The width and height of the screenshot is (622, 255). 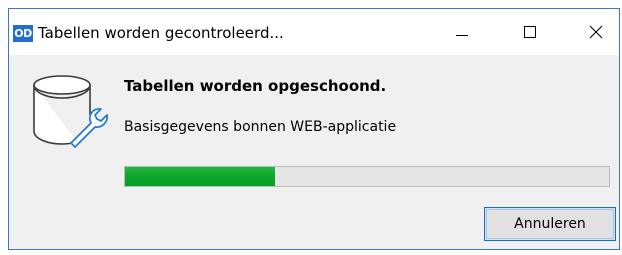 I want to click on maximize-button, so click(x=530, y=32).